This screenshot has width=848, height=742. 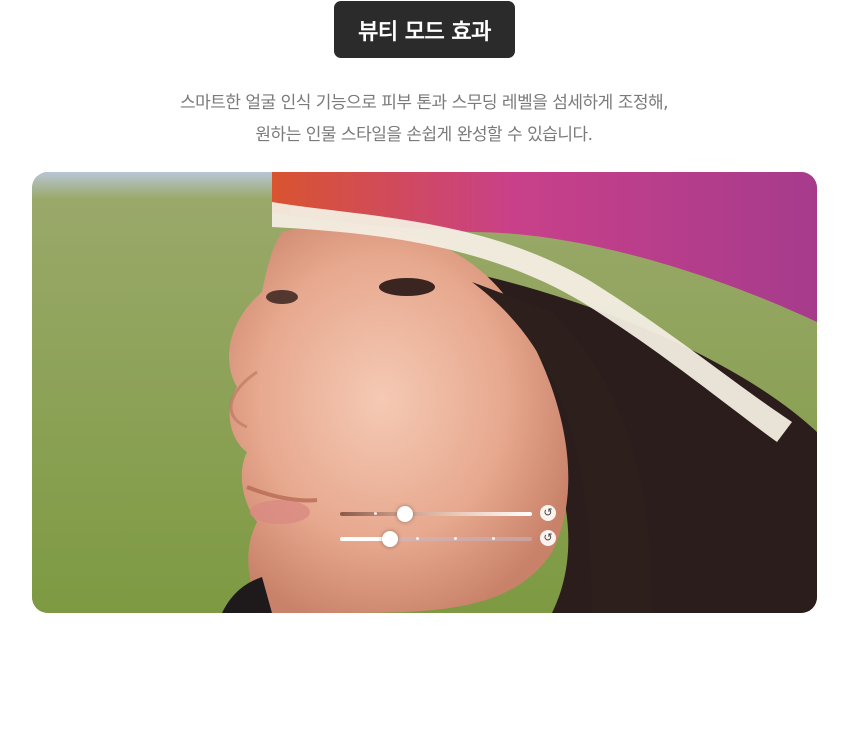 I want to click on page-title: 뷰티 모드 효과, so click(x=424, y=29).